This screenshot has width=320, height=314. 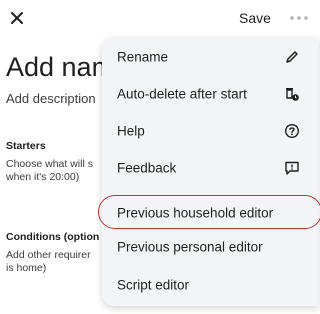 I want to click on menu-item-help: Help, so click(x=210, y=131).